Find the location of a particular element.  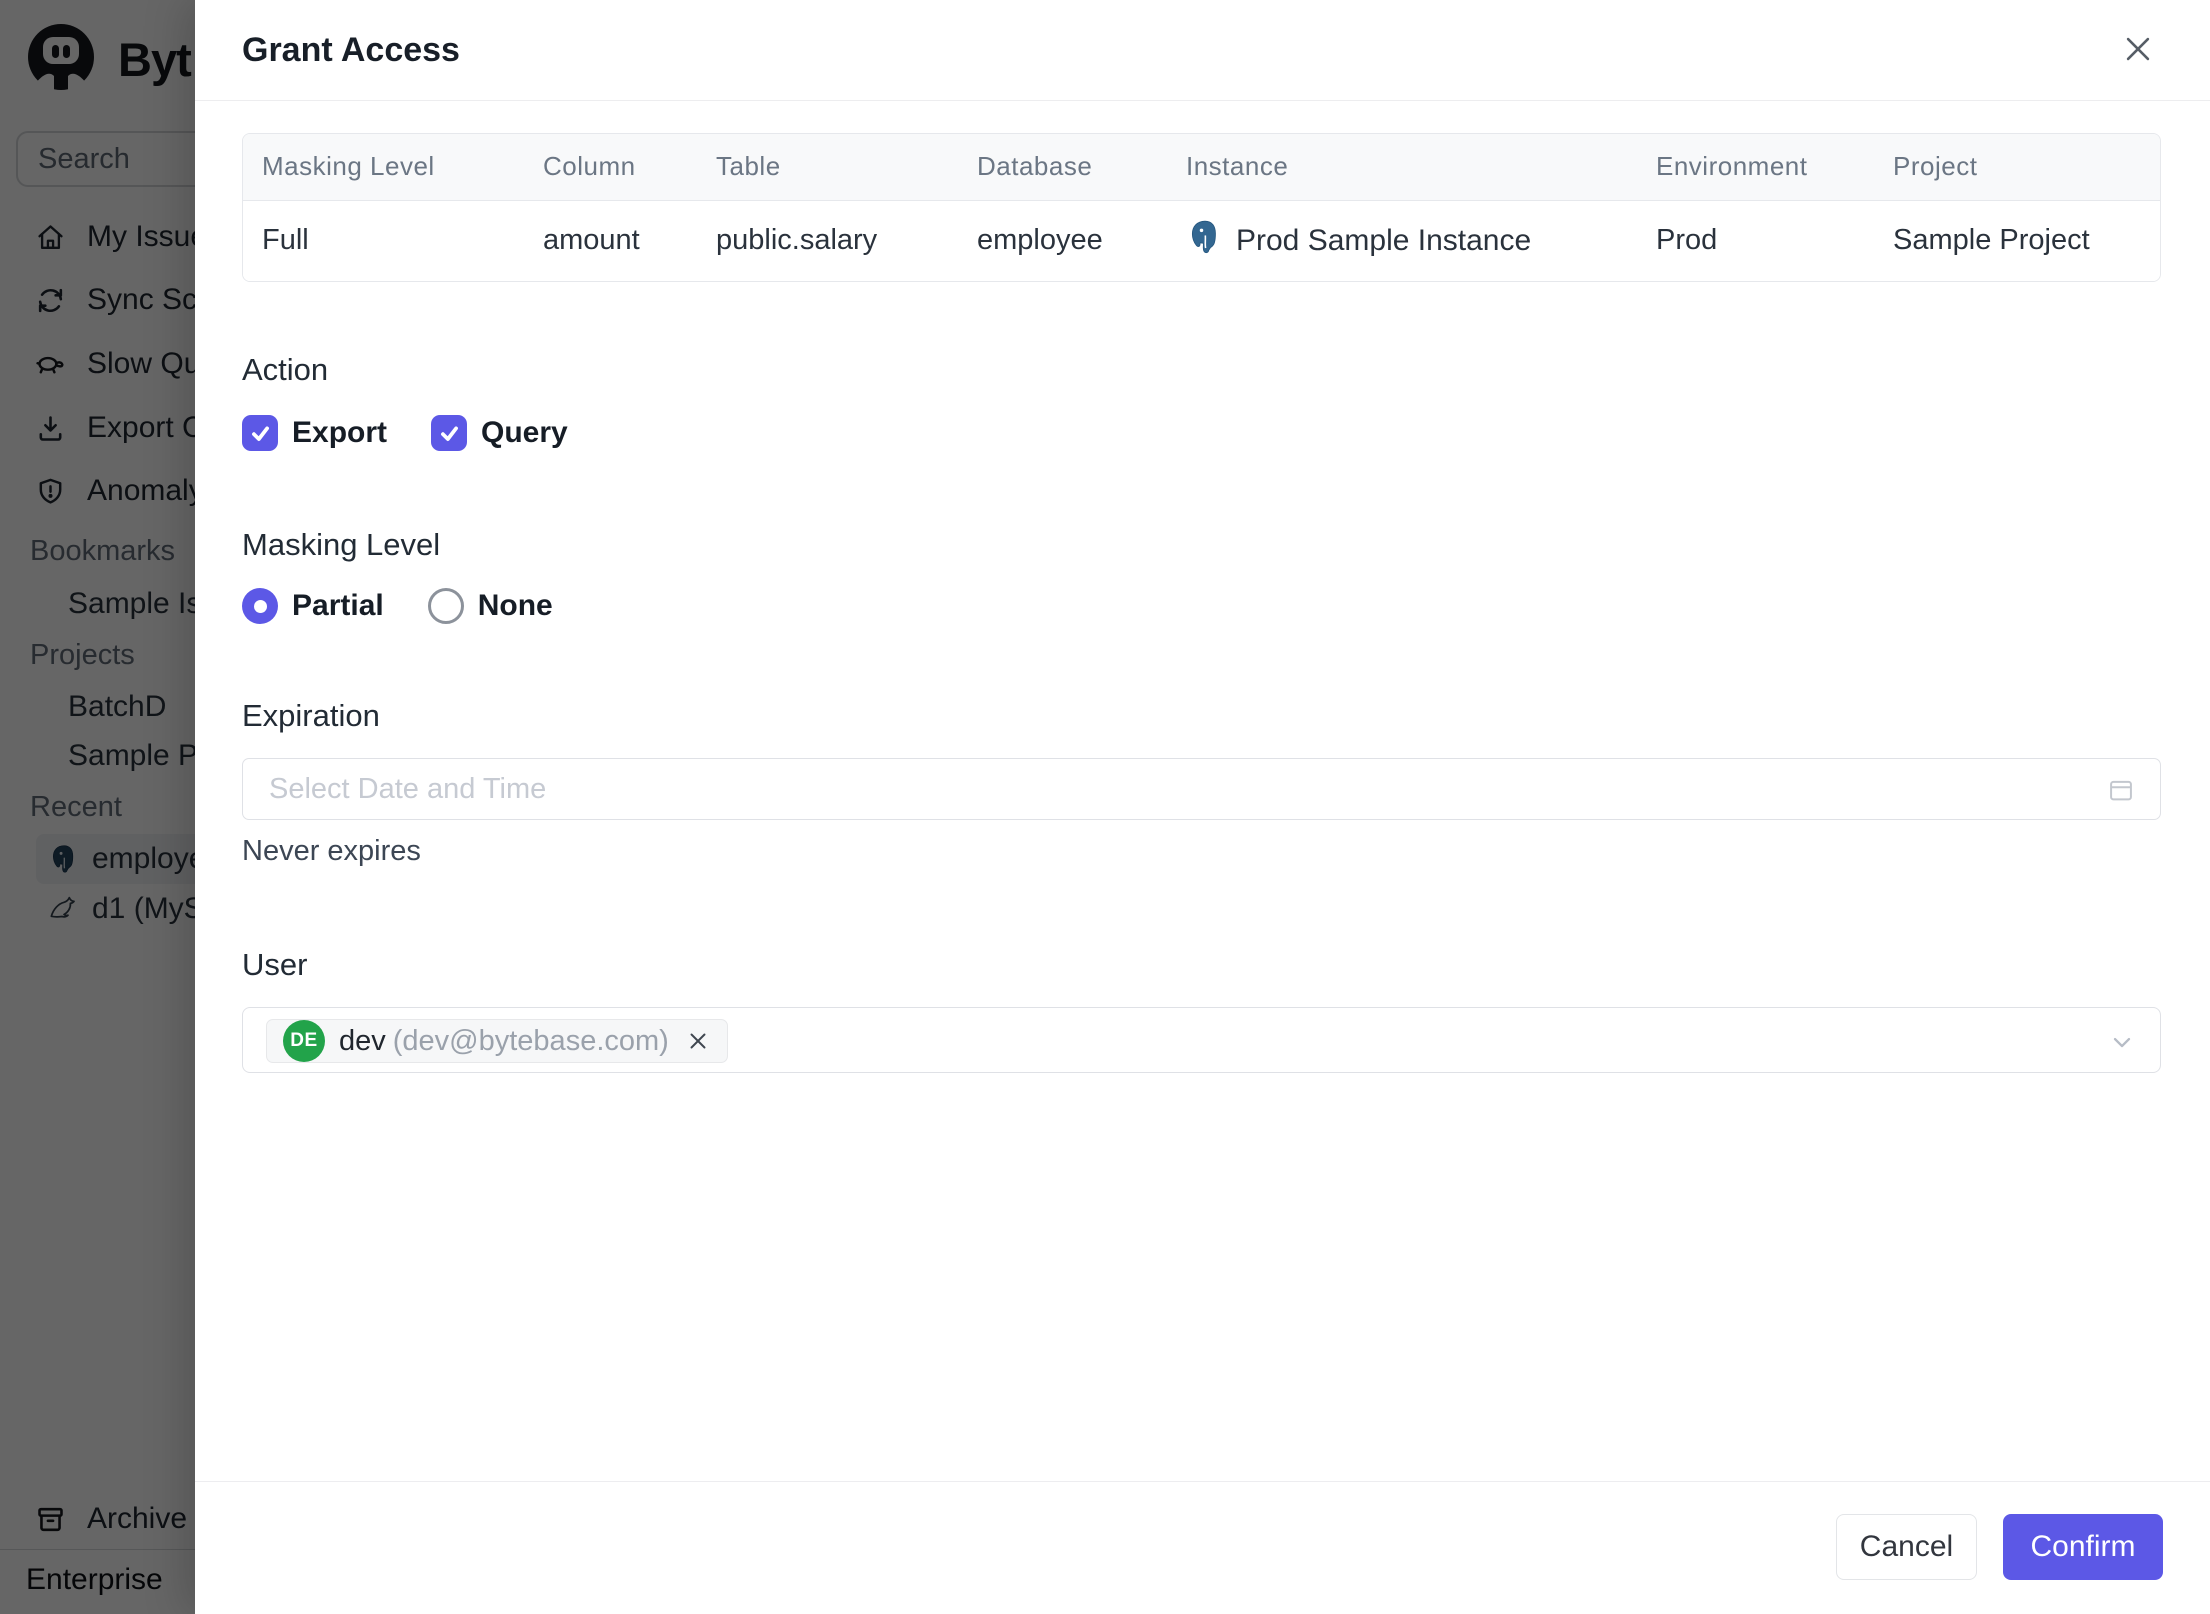

action-heading: Action is located at coordinates (285, 369).